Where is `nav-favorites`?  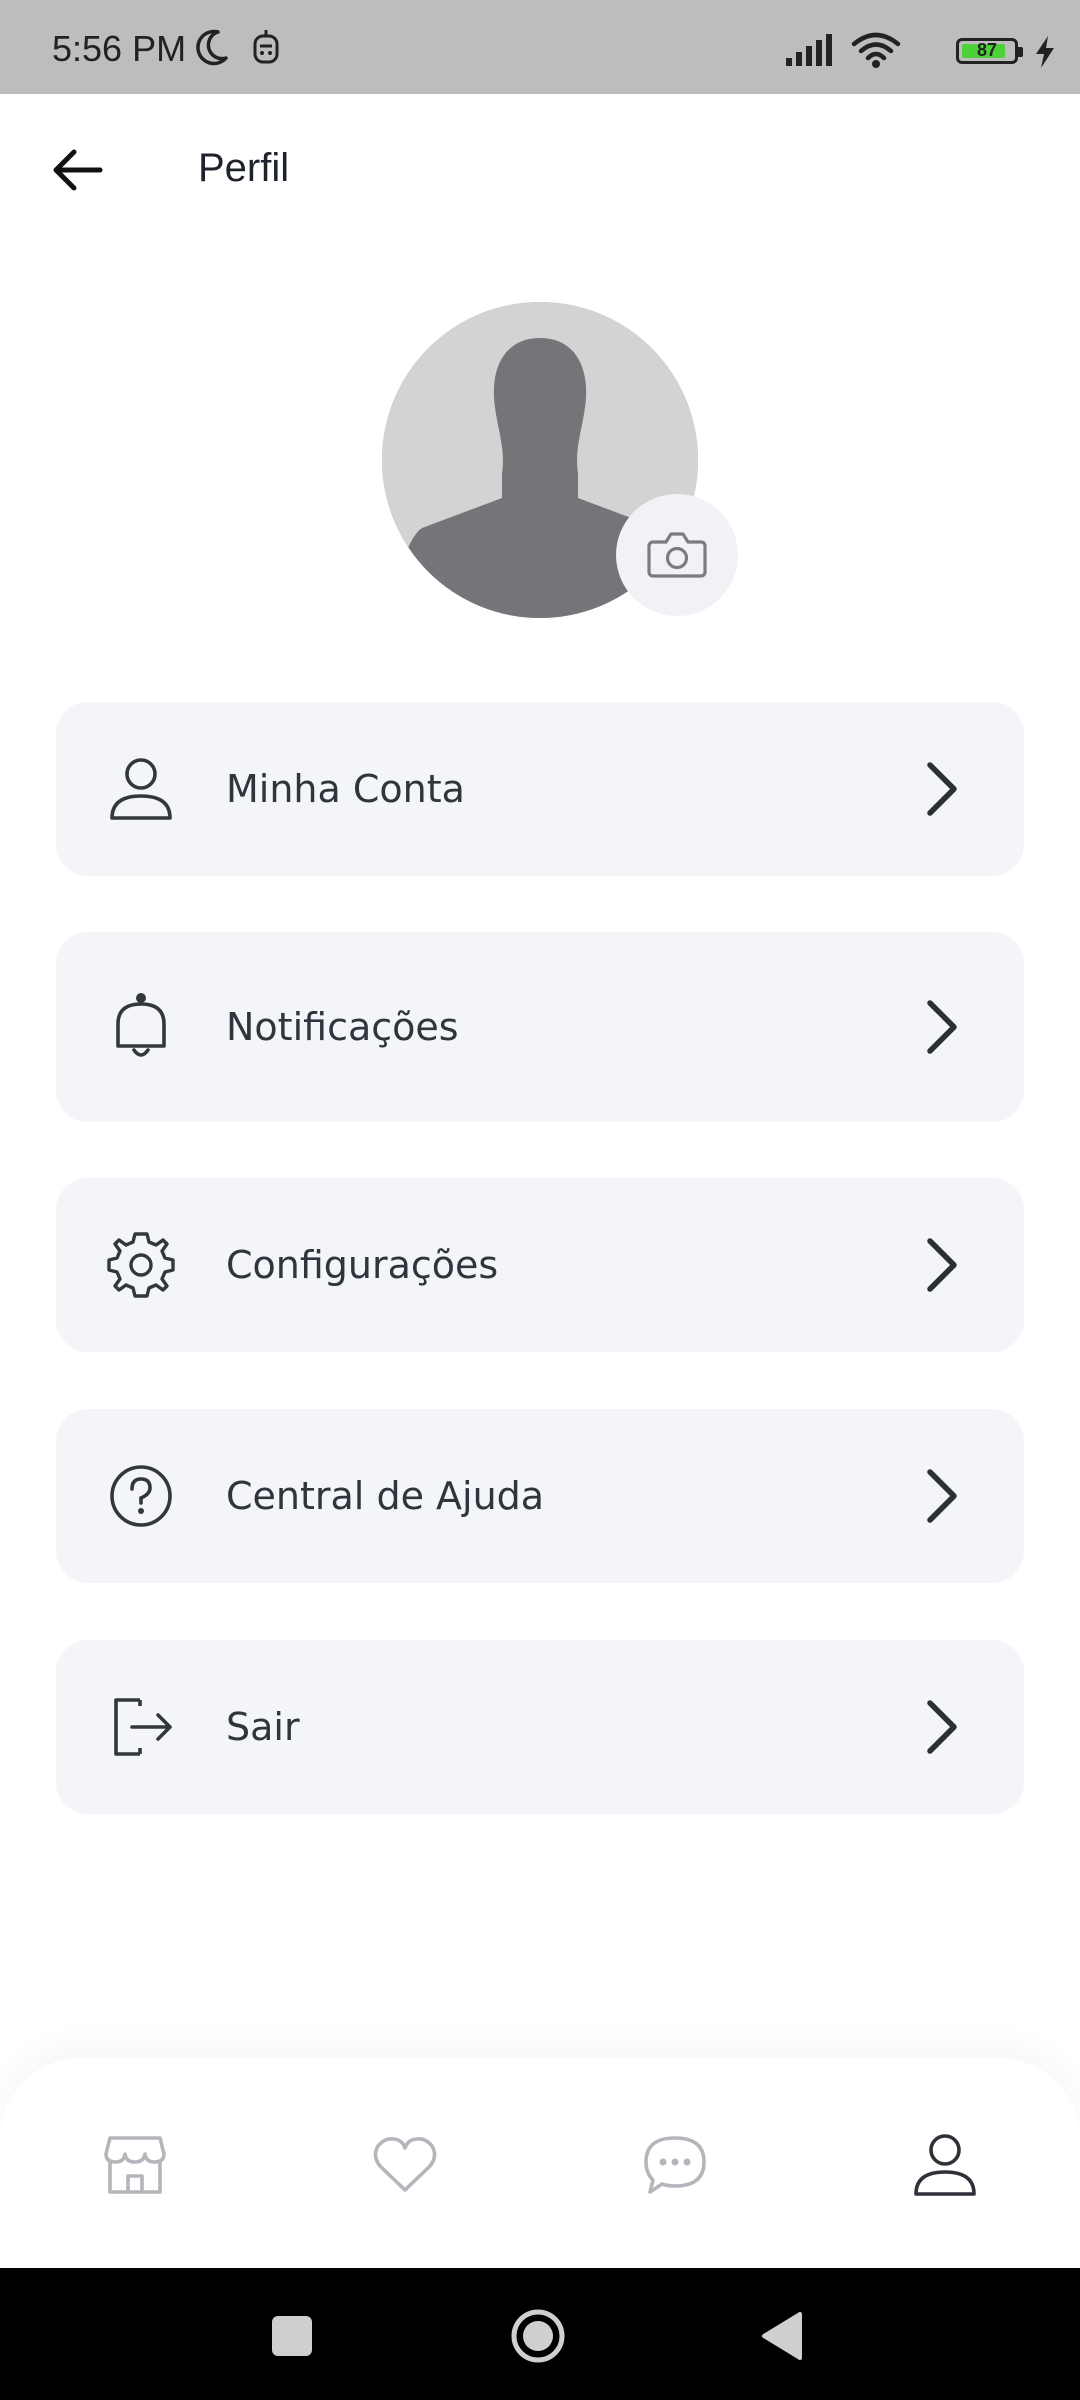 nav-favorites is located at coordinates (405, 2165).